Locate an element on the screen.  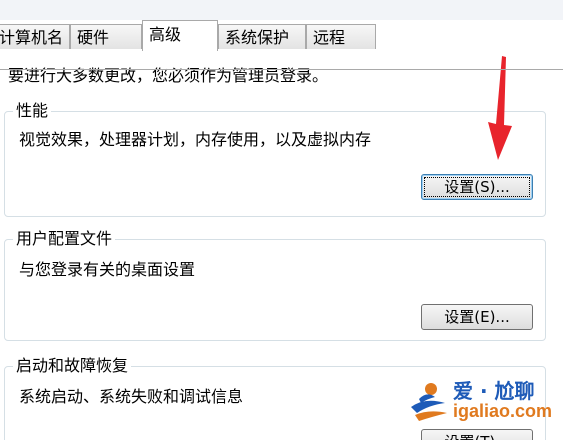
performance-title: 性能 is located at coordinates (32, 111).